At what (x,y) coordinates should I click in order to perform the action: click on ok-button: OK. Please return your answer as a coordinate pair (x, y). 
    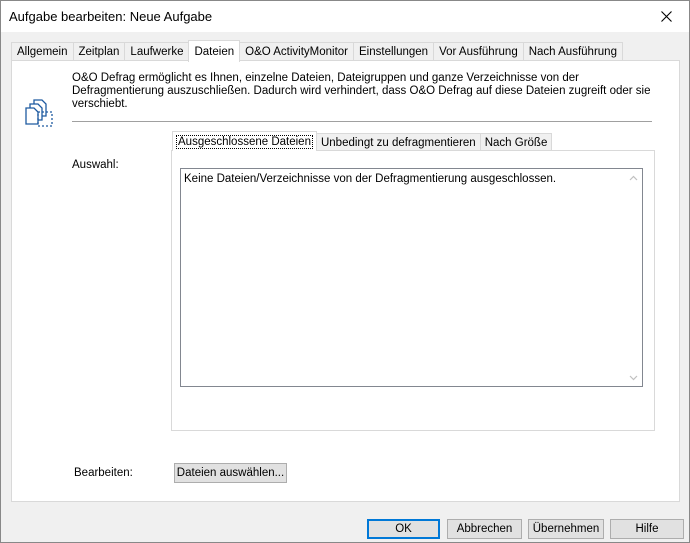
    Looking at the image, I should click on (403, 529).